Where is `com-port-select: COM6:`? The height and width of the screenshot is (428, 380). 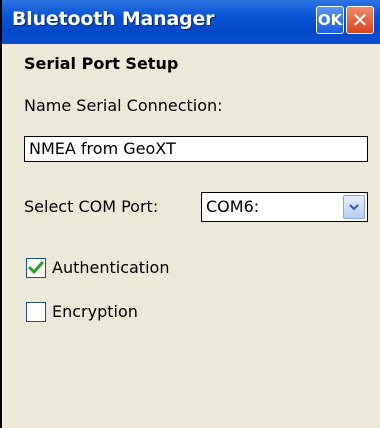
com-port-select: COM6: is located at coordinates (284, 207).